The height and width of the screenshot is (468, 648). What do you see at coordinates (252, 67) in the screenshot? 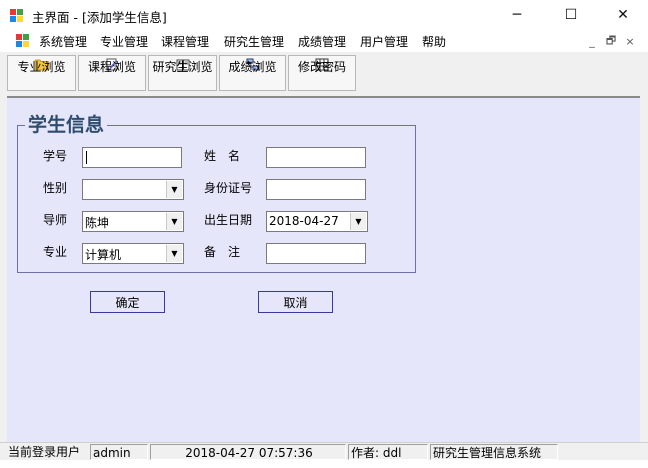
I see `toolbar-button-label: 成绩浏览` at bounding box center [252, 67].